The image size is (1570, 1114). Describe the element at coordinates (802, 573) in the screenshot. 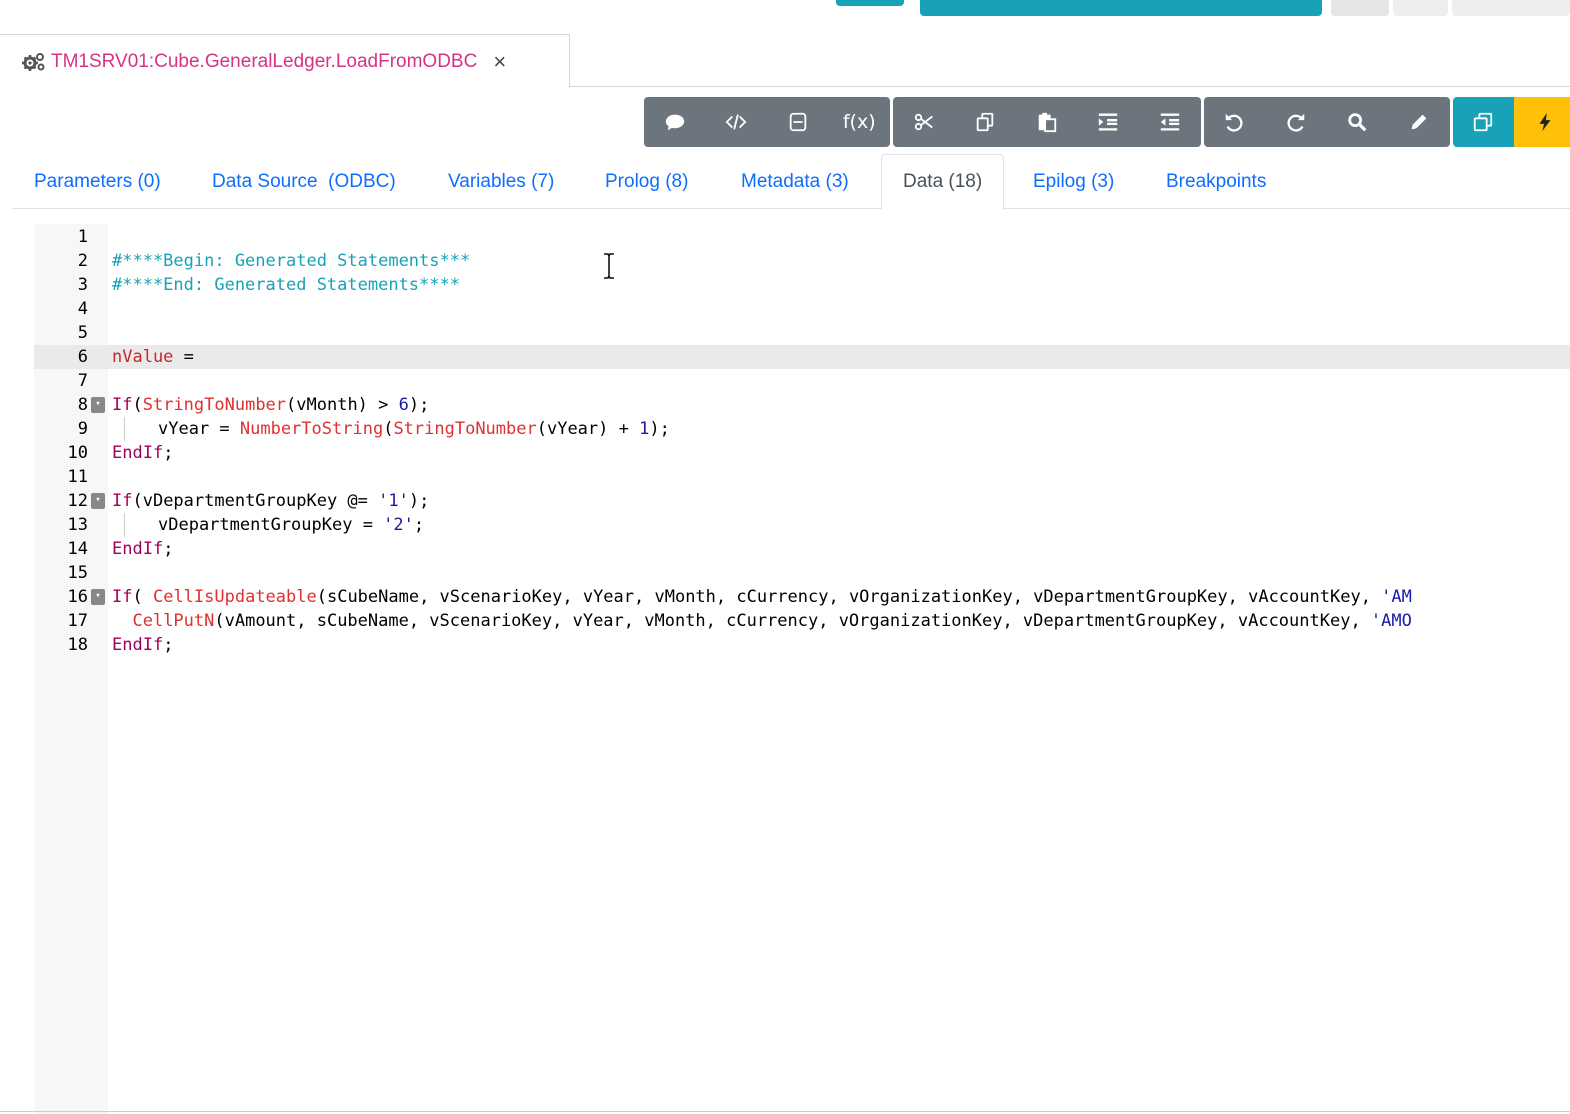

I see `code-line: 15` at that location.